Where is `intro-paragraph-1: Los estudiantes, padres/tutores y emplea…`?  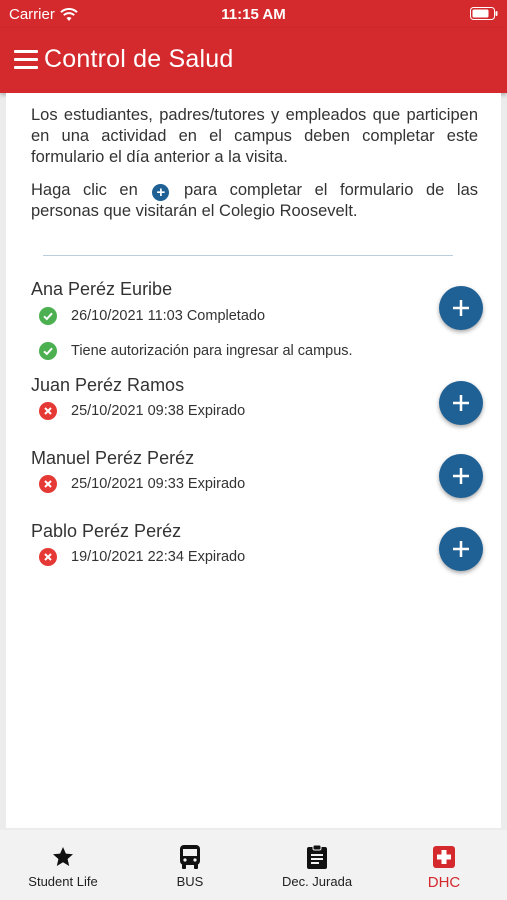 intro-paragraph-1: Los estudiantes, padres/tutores y emplea… is located at coordinates (254, 136).